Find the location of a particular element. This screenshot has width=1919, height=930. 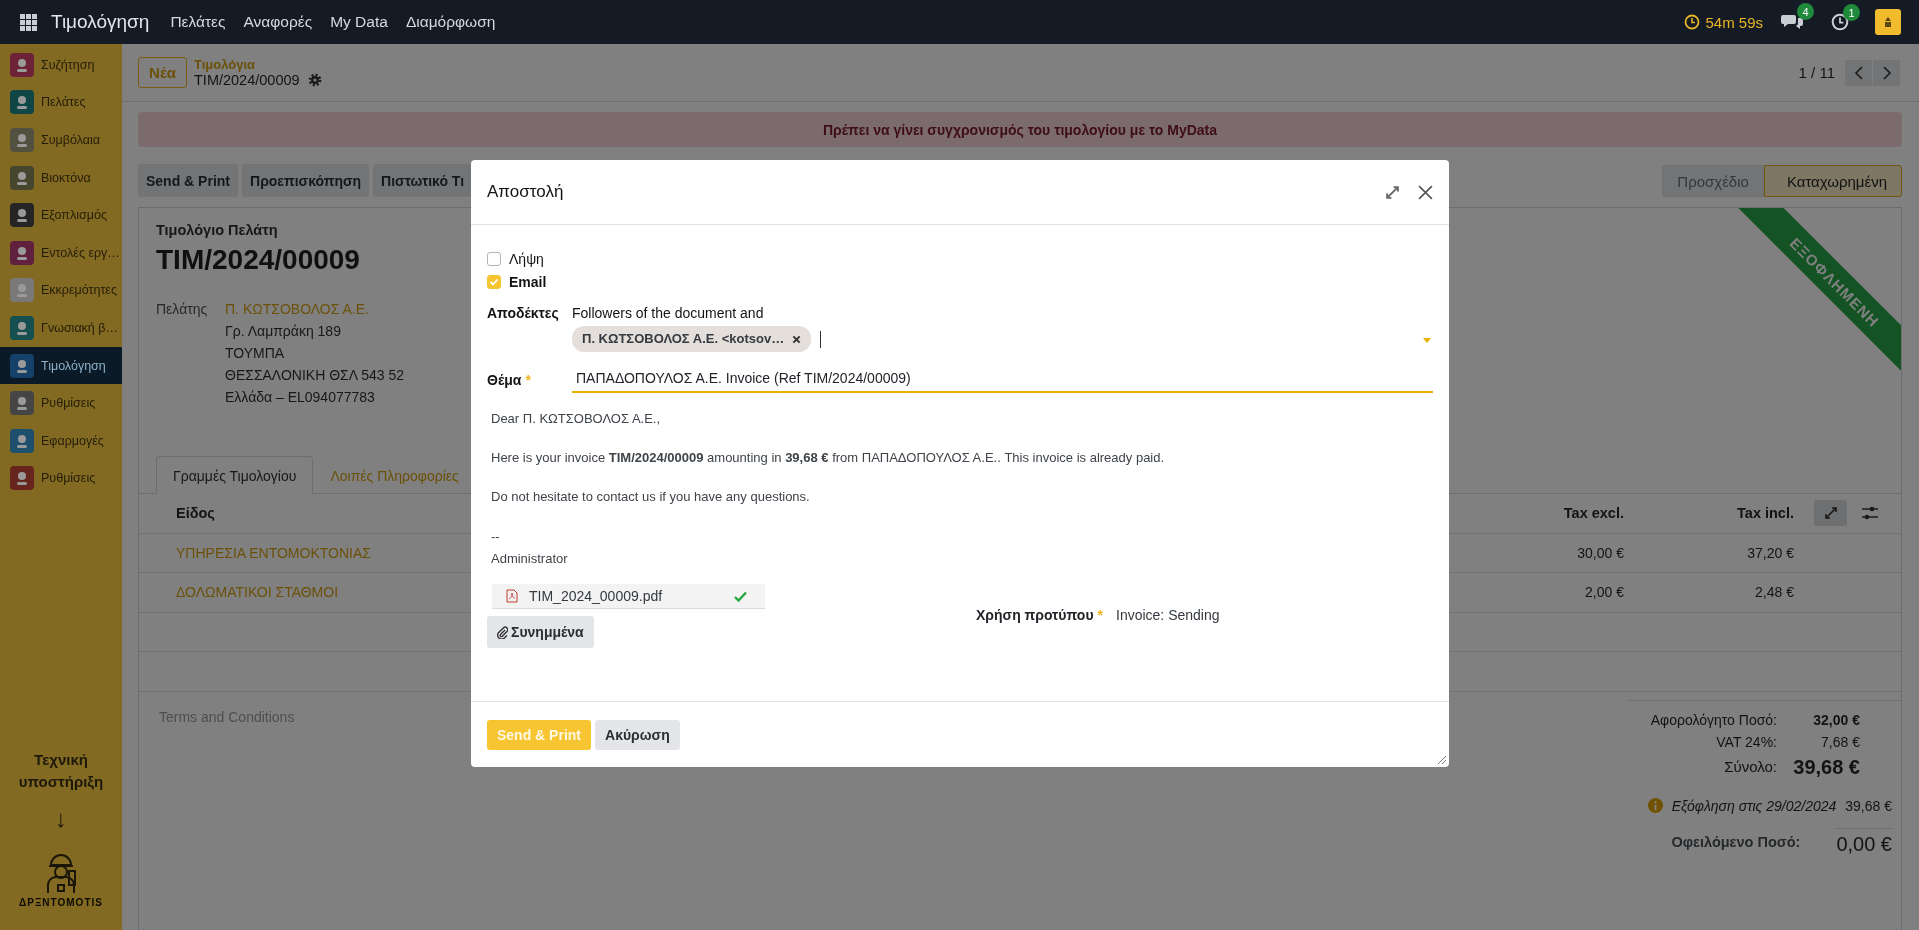

document-type: Τιμολόγιο Πελάτη is located at coordinates (217, 230).